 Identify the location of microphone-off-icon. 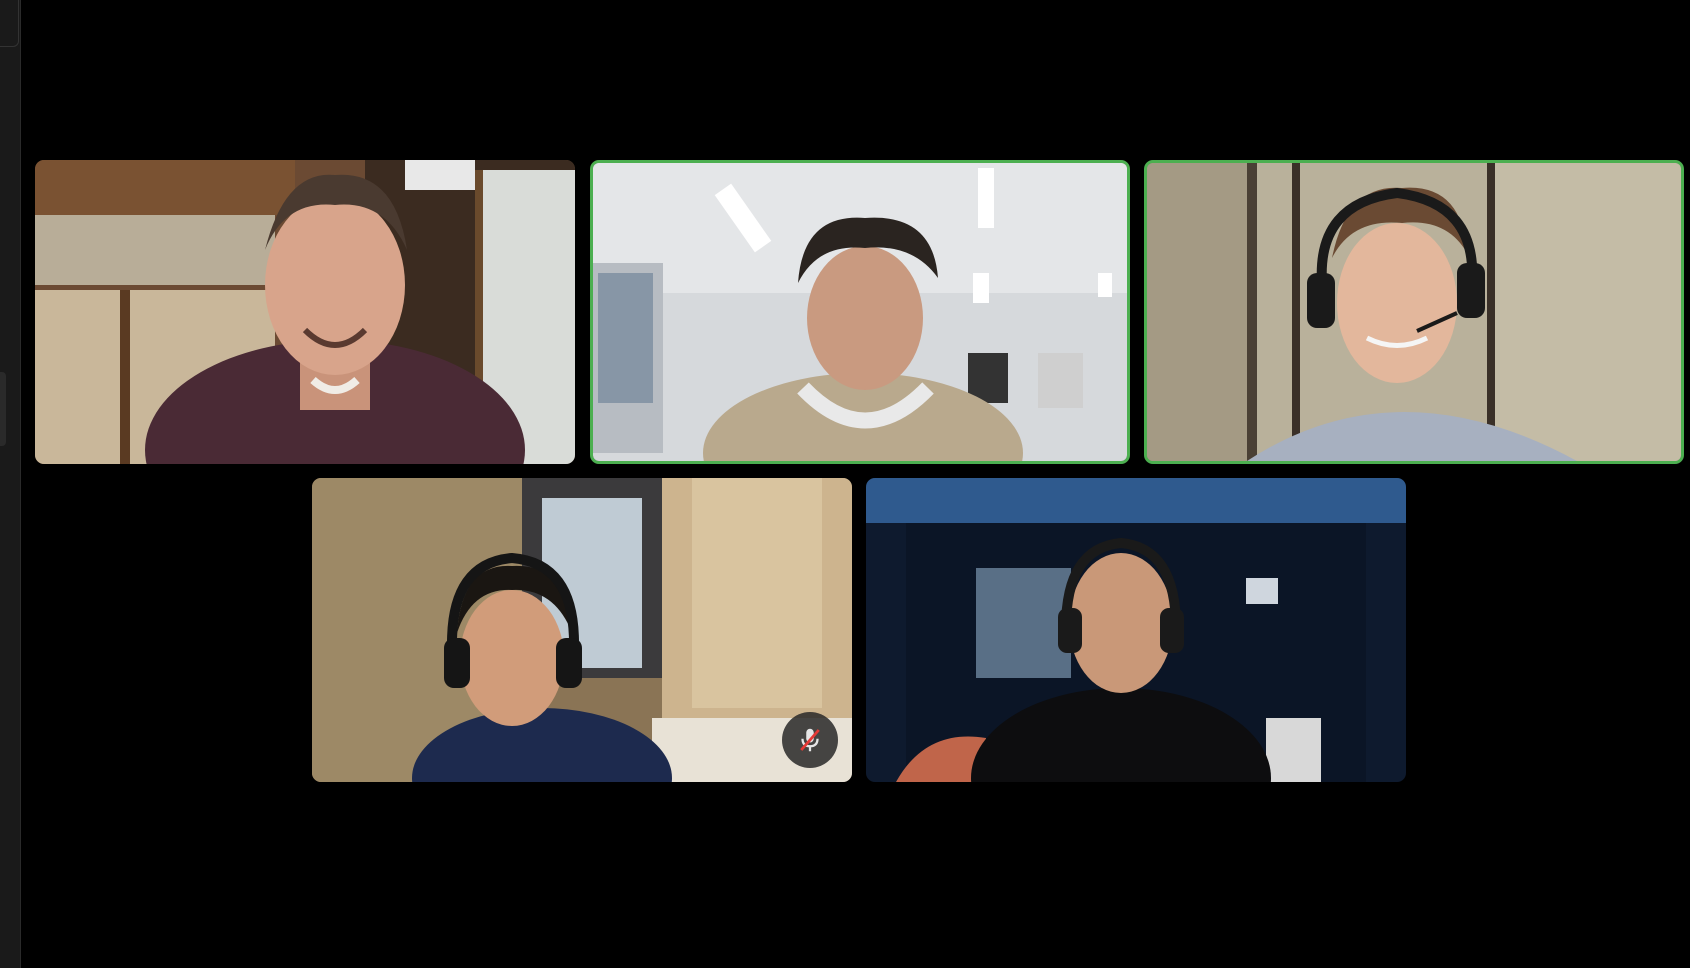
(810, 740).